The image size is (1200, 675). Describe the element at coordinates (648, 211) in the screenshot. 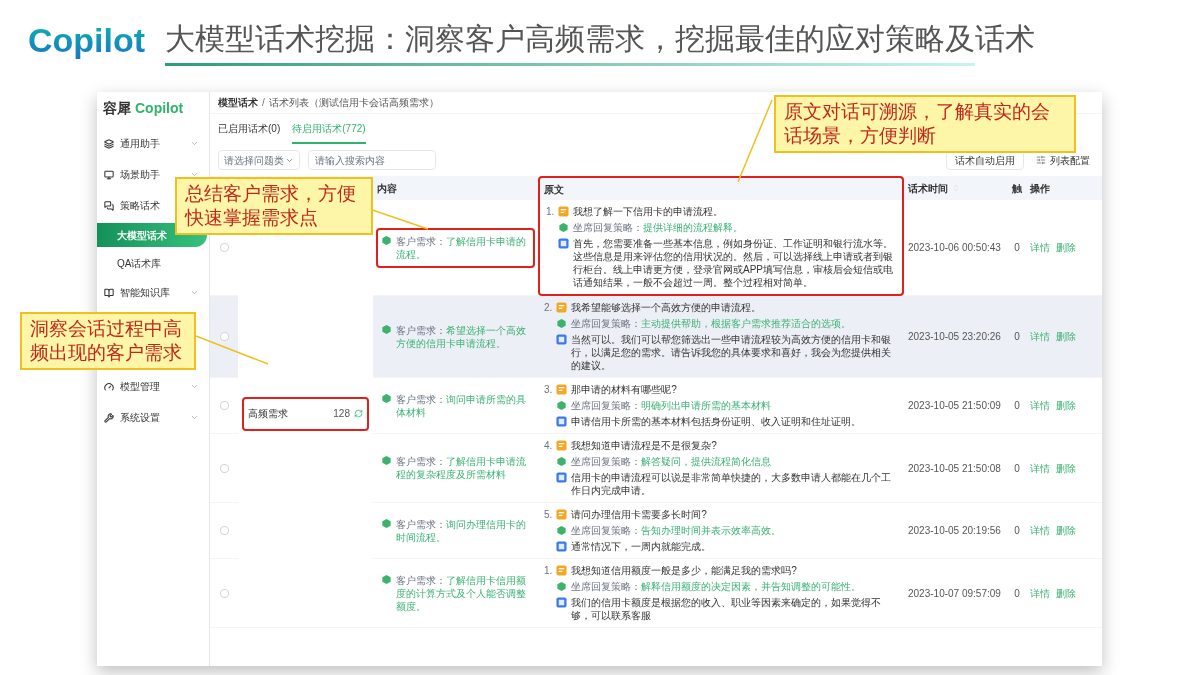

I see `customer-question: 我想了解一下信用卡的申请流程。` at that location.